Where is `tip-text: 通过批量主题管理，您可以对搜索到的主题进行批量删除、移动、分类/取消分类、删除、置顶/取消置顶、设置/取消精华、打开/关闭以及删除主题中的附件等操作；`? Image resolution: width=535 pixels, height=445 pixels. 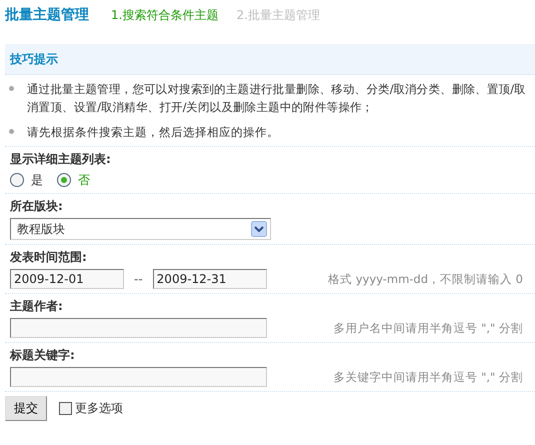
tip-text: 通过批量主题管理，您可以对搜索到的主题进行批量删除、移动、分类/取消分类、删除、置顶/取消置顶、设置/取消精华、打开/关闭以及删除主题中的附件等操作； is located at coordinates (277, 98).